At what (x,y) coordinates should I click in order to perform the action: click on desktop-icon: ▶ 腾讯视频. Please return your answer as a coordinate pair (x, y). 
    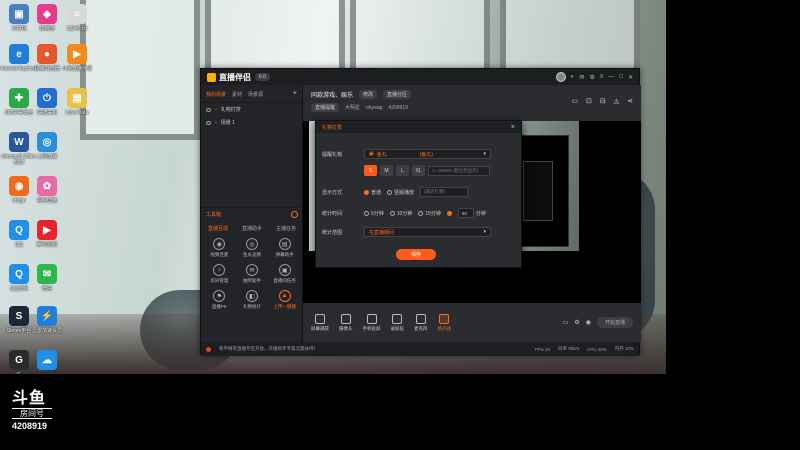
    Looking at the image, I should click on (47, 234).